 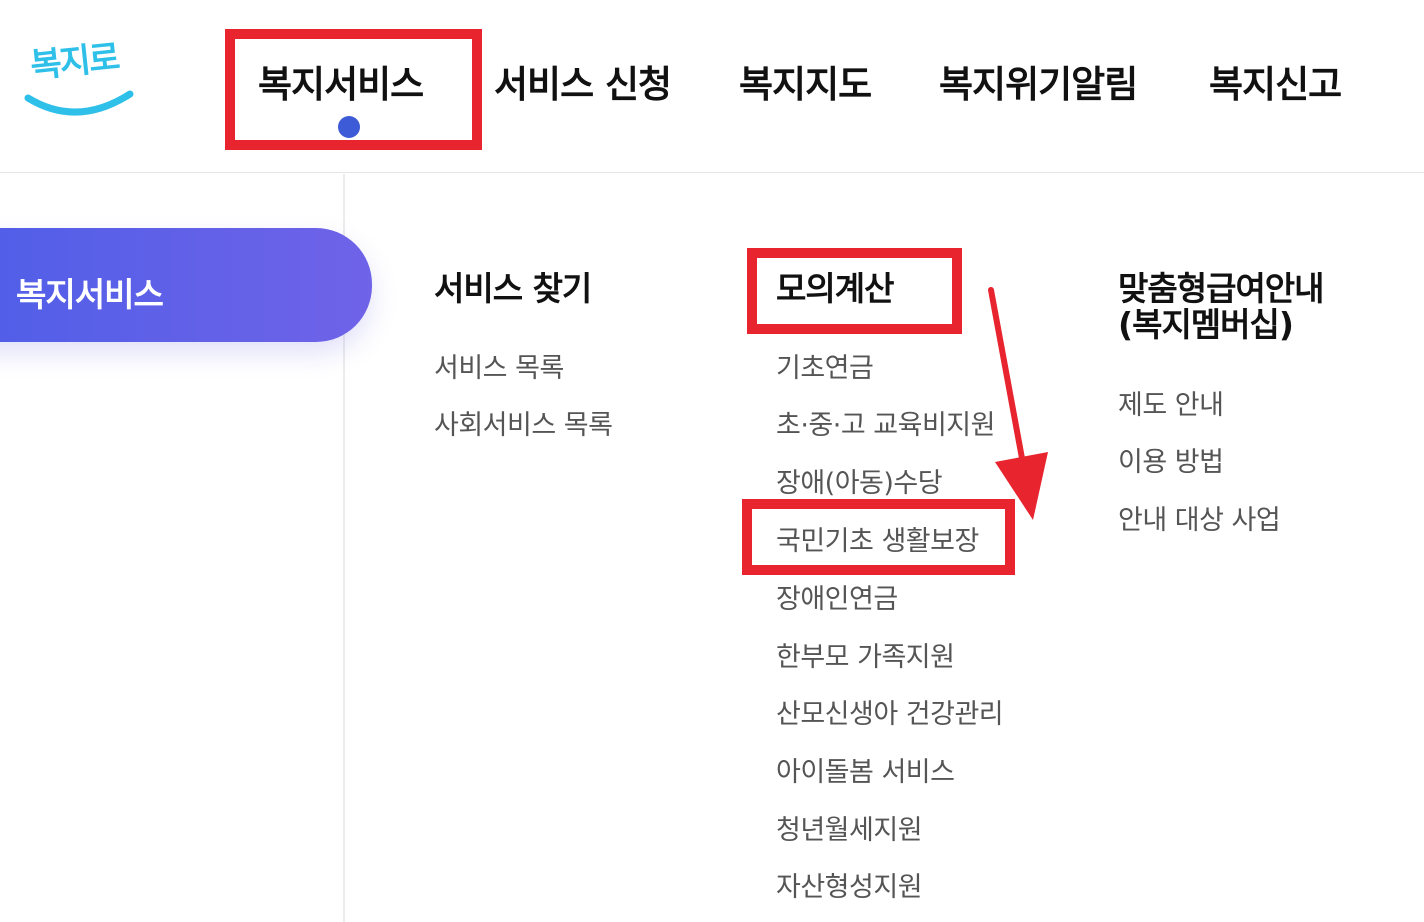 What do you see at coordinates (837, 596) in the screenshot?
I see `menu-link-disability-pension: 장애인연금` at bounding box center [837, 596].